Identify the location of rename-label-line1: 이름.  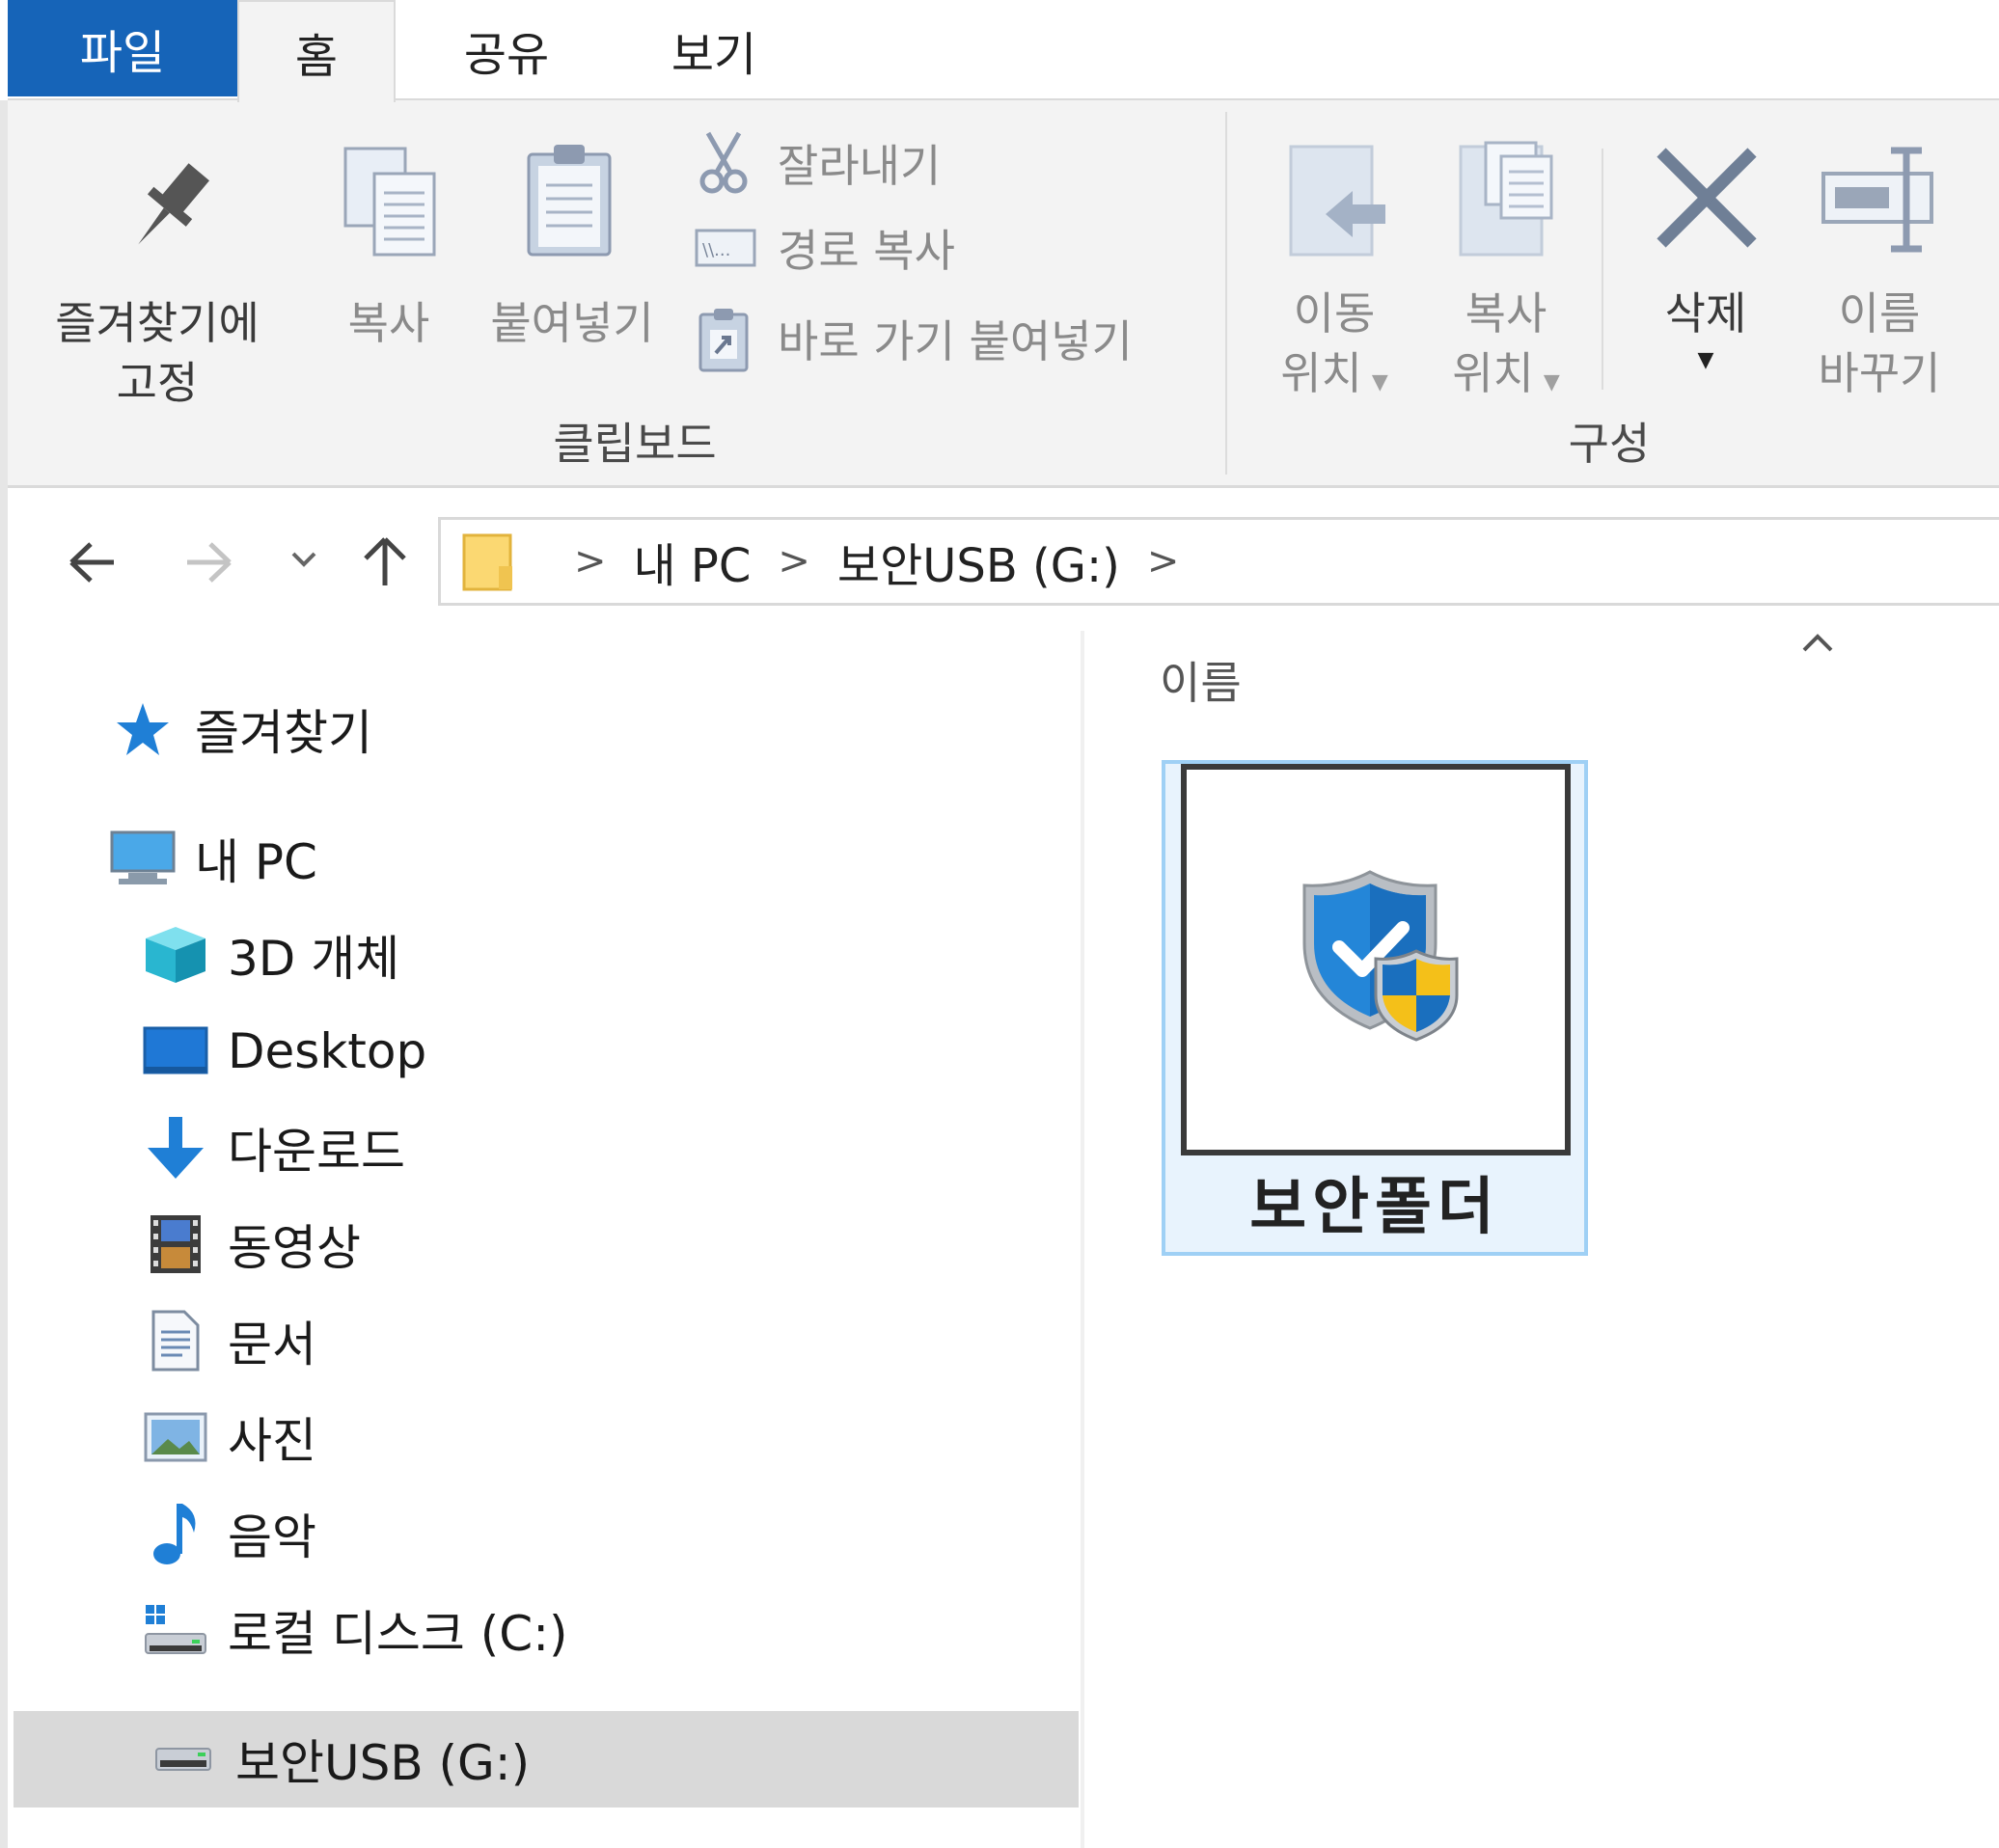
(1879, 313).